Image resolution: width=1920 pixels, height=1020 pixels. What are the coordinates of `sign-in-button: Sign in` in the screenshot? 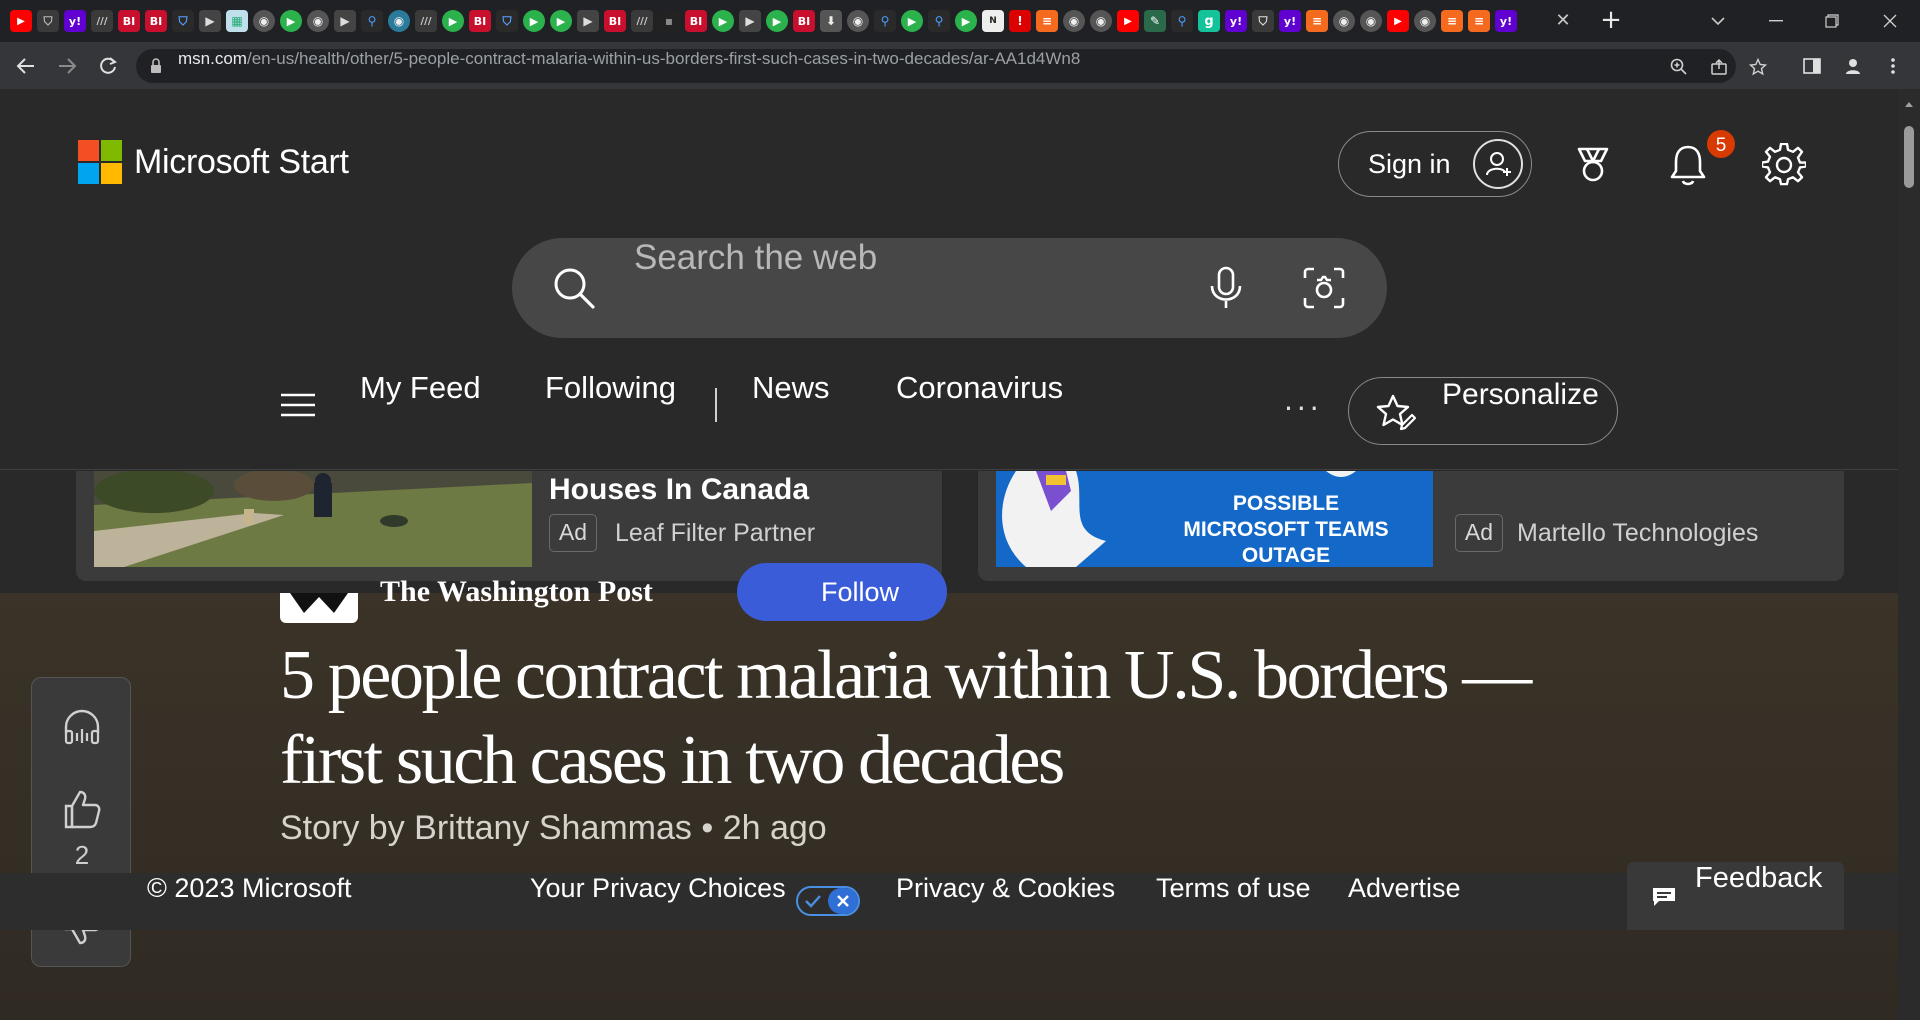 It's located at (1435, 164).